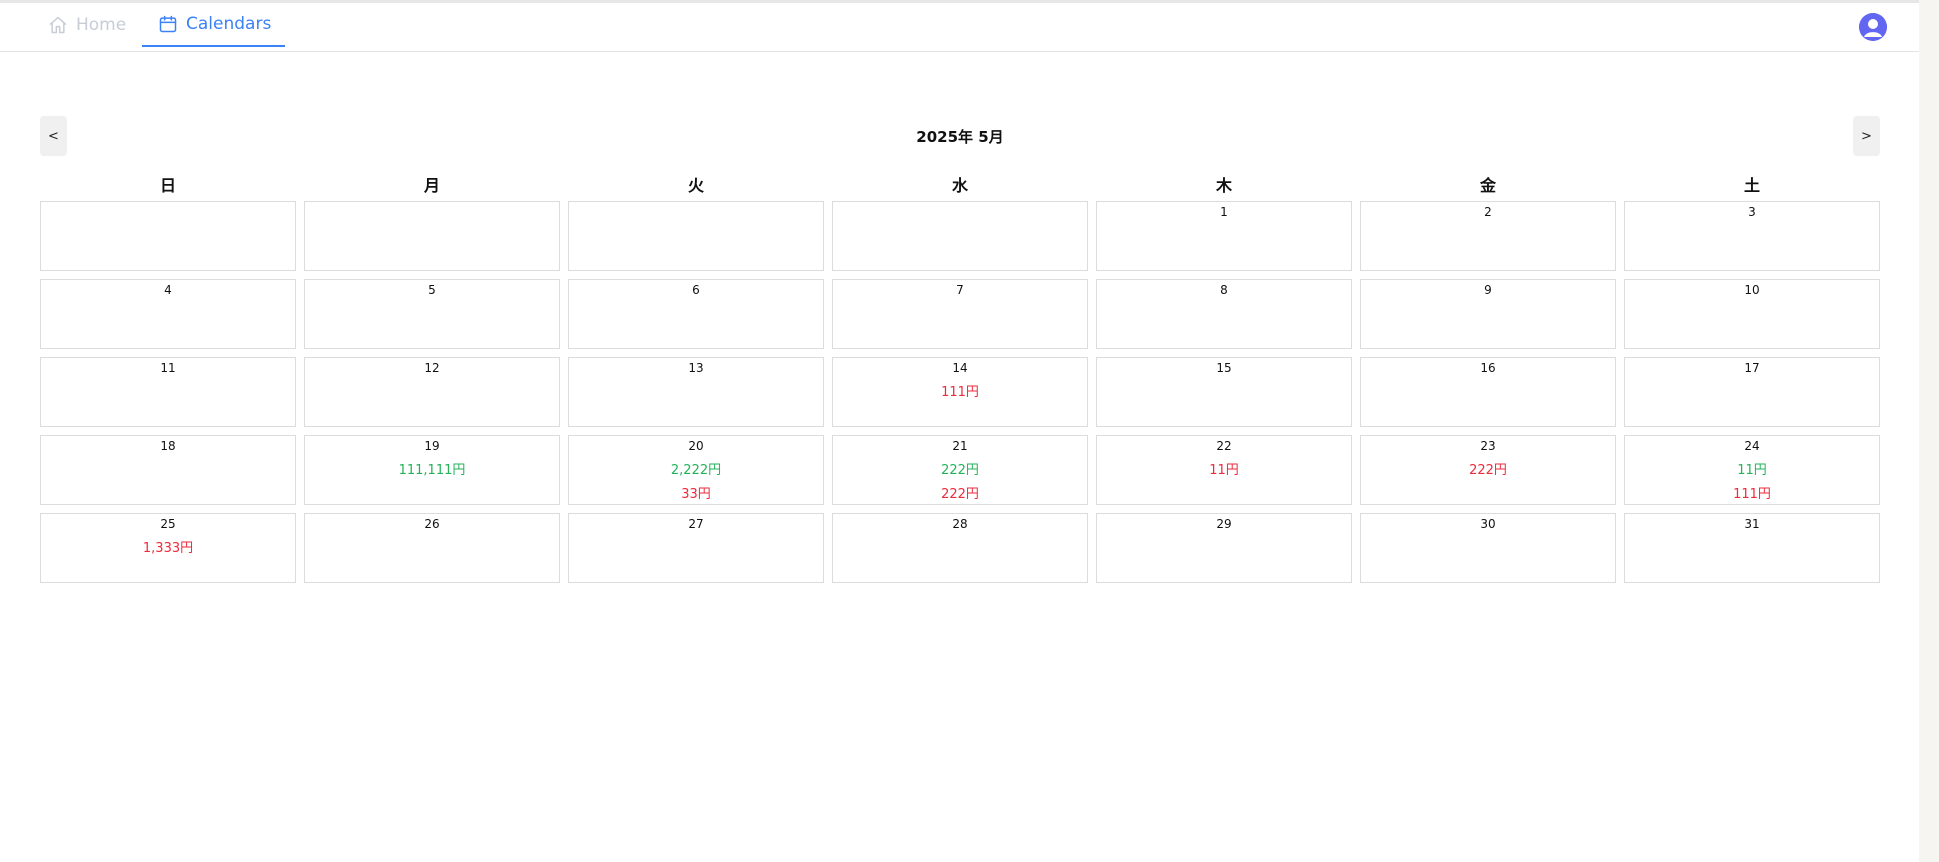  Describe the element at coordinates (1223, 185) in the screenshot. I see `weekday-thu: 木` at that location.